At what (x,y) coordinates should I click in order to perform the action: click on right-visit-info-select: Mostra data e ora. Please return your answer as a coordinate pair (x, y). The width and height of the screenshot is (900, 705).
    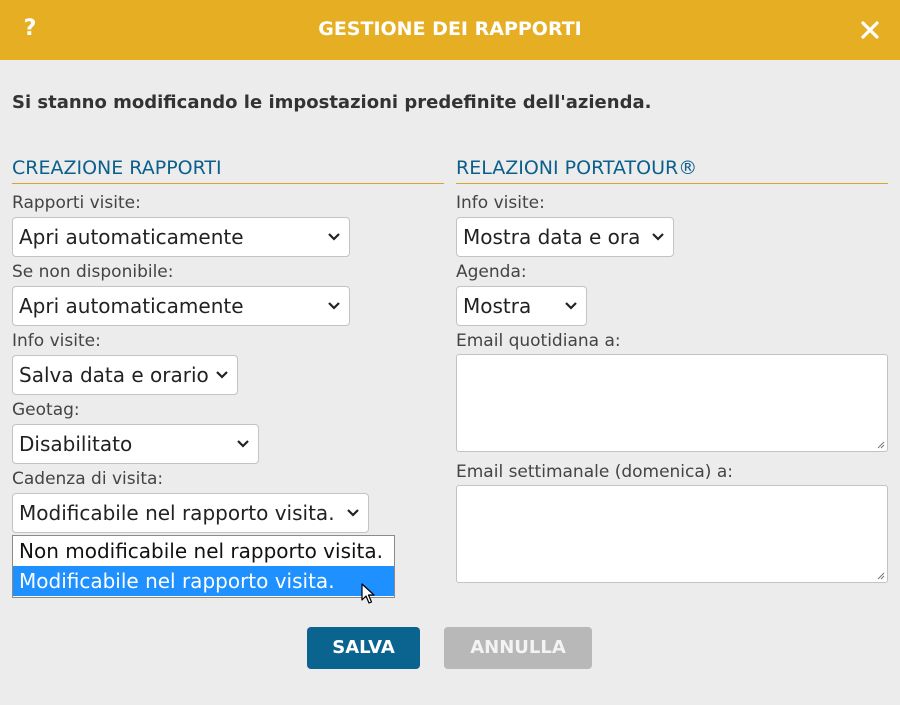
    Looking at the image, I should click on (565, 237).